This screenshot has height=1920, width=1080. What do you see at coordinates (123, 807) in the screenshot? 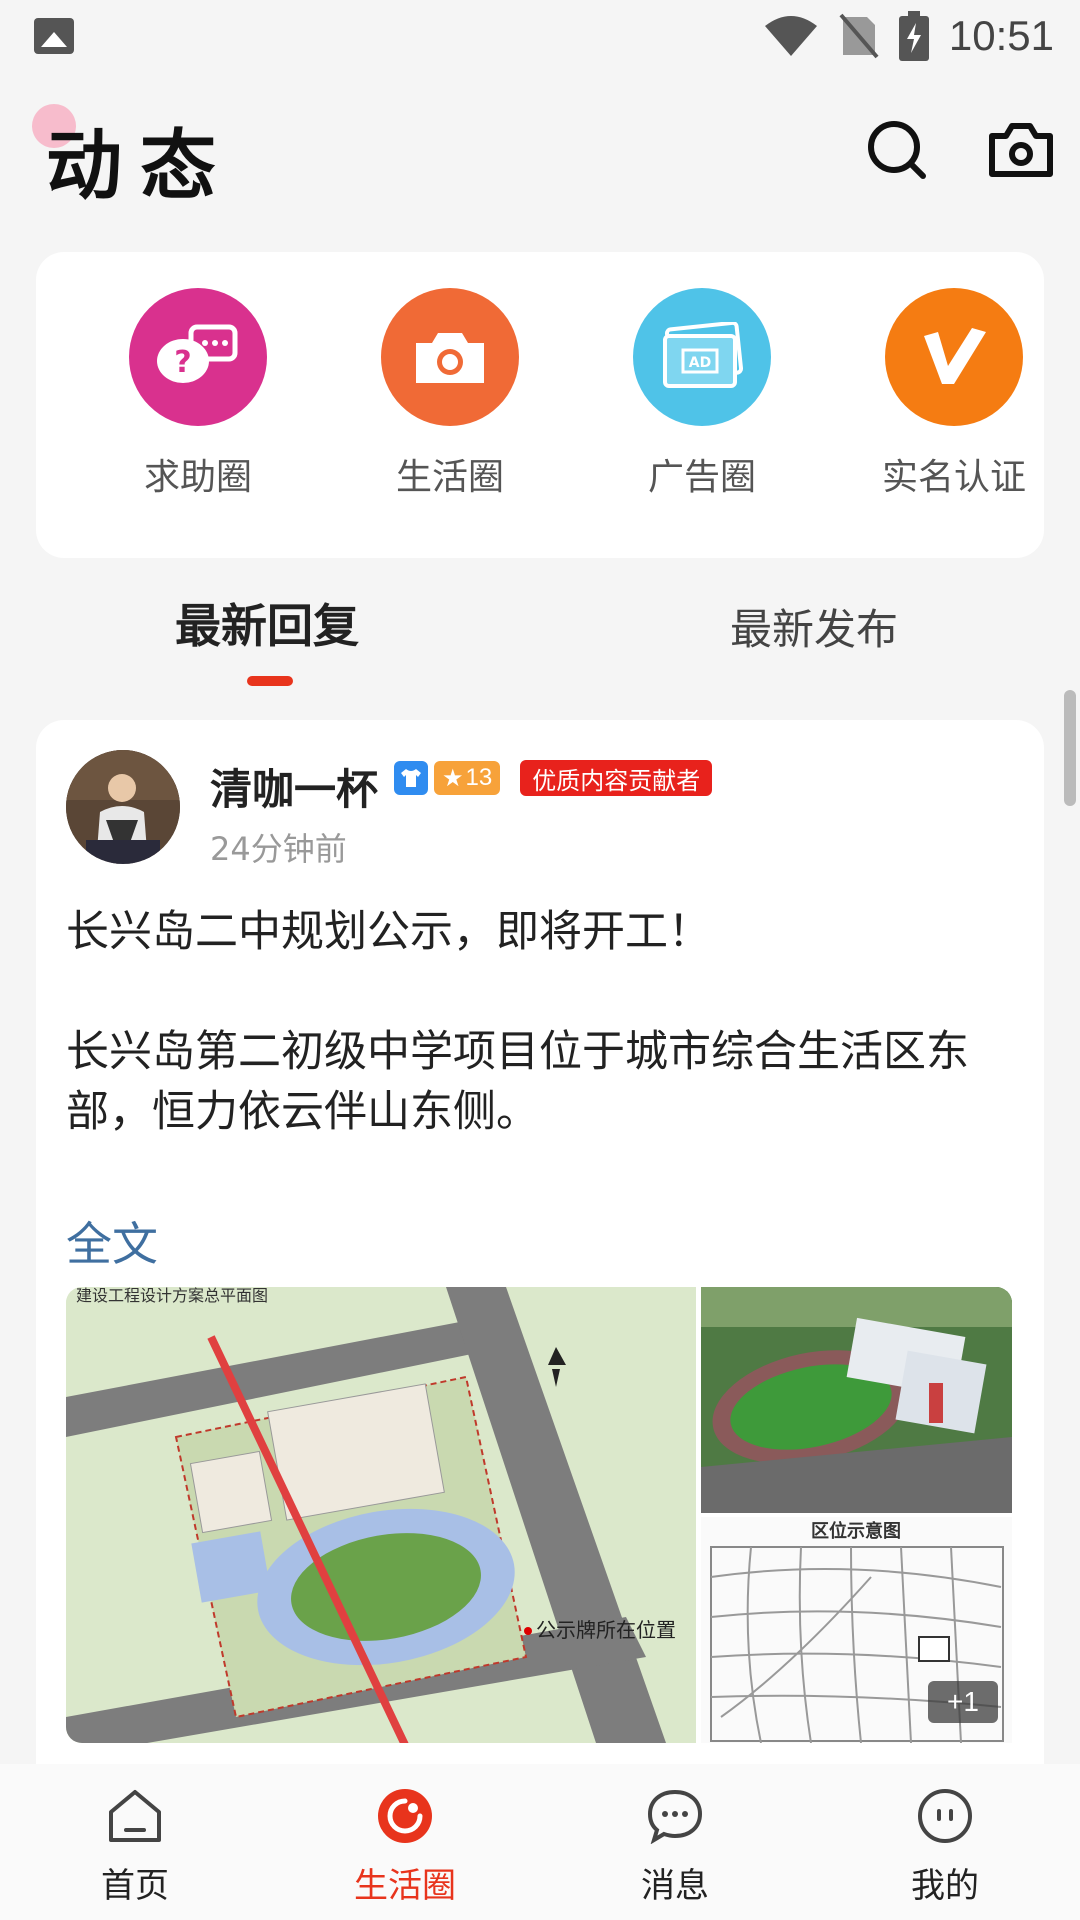
I see `avatar` at bounding box center [123, 807].